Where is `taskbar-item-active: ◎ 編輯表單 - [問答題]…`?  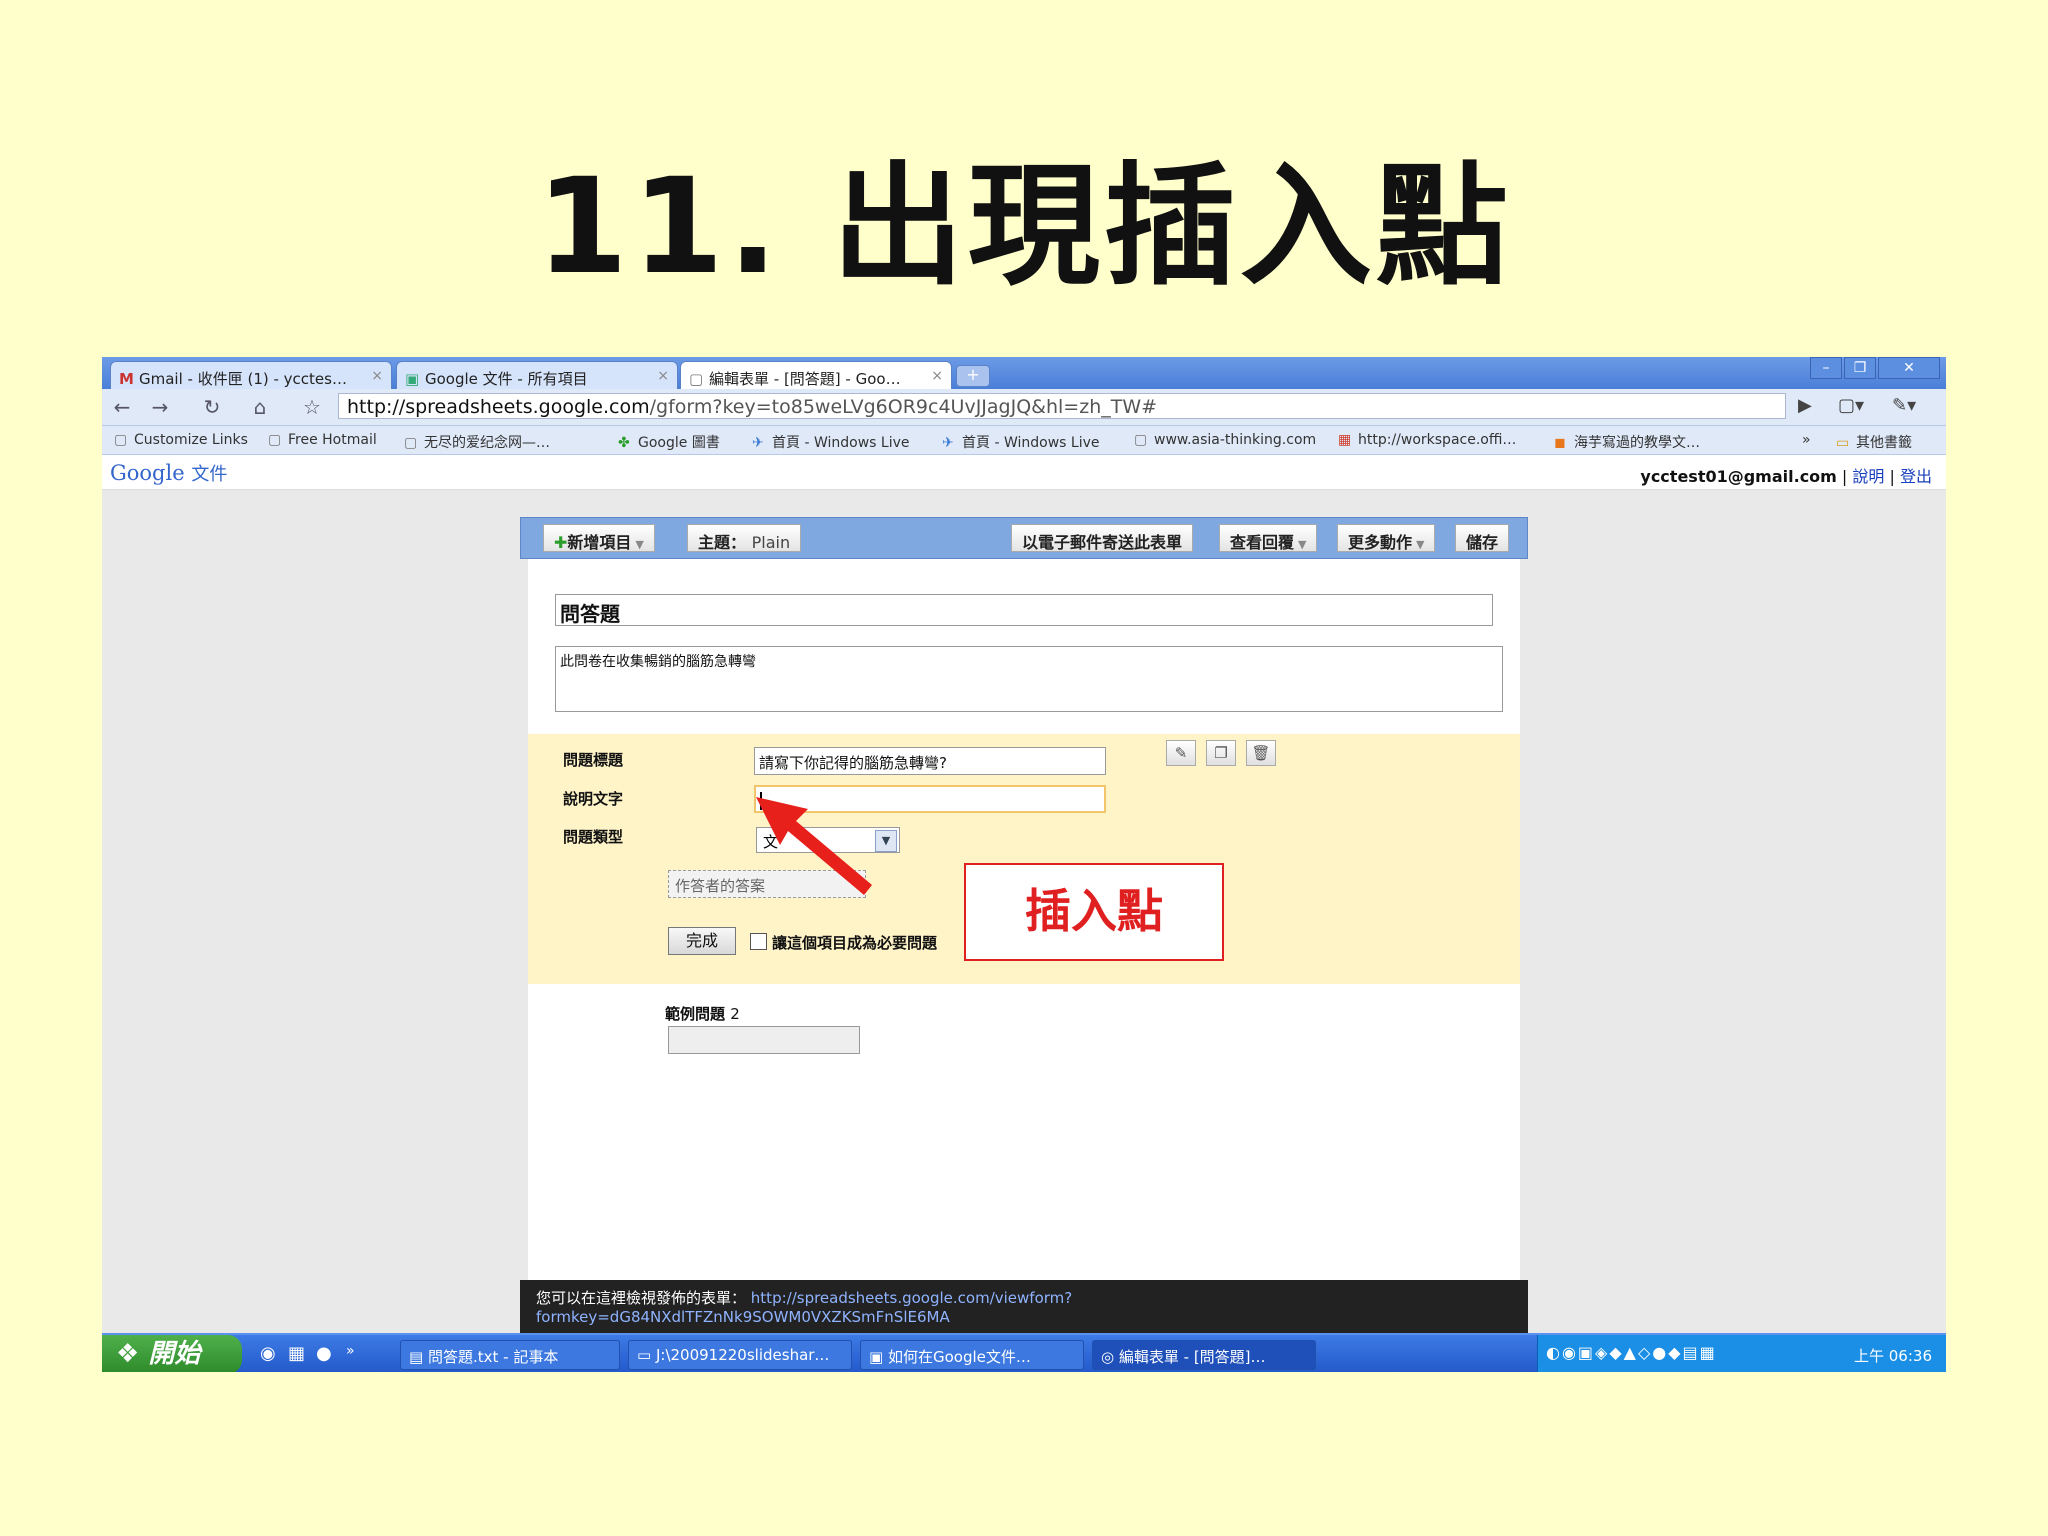 taskbar-item-active: ◎ 編輯表單 - [問答題]… is located at coordinates (1204, 1355).